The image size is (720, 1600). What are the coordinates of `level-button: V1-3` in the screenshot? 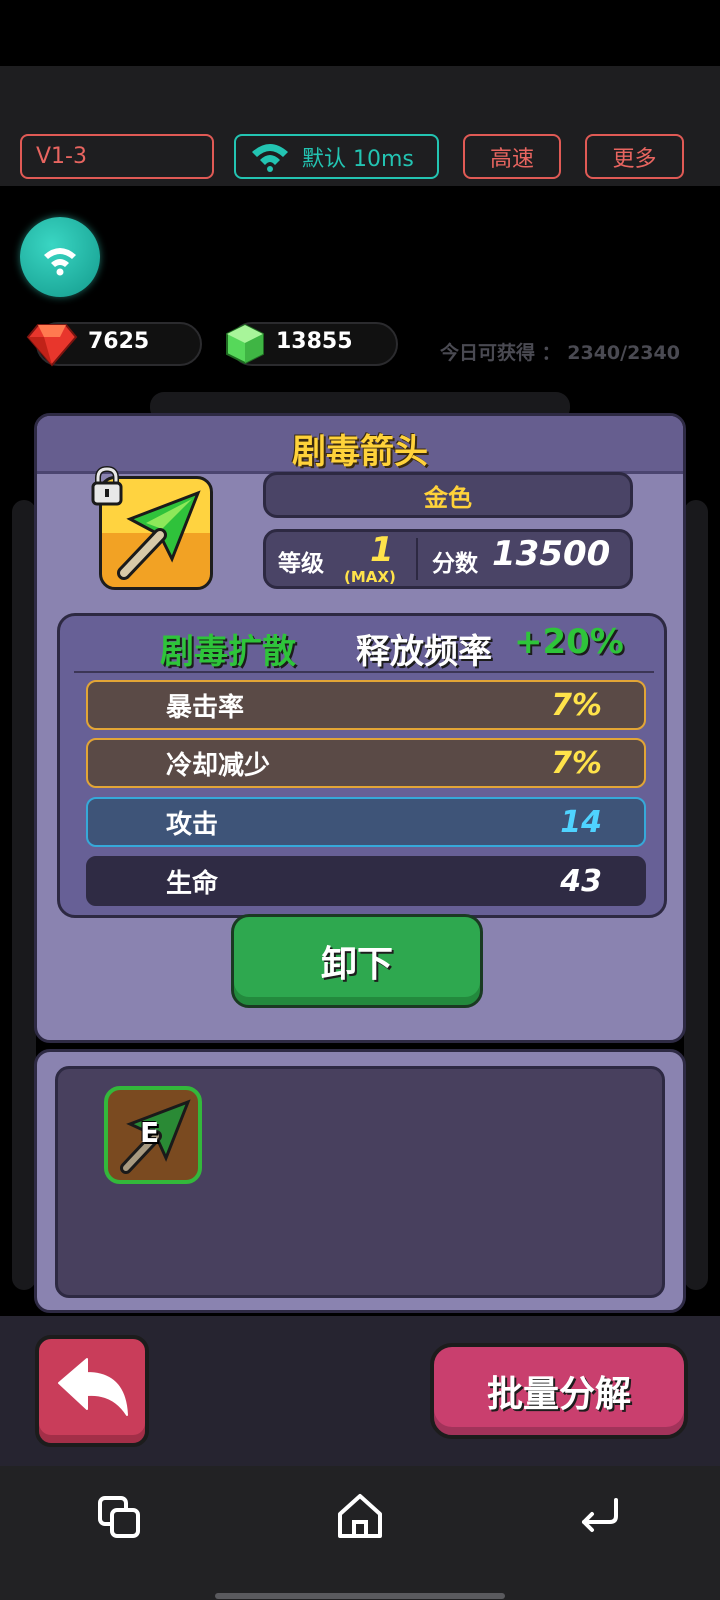 It's located at (117, 156).